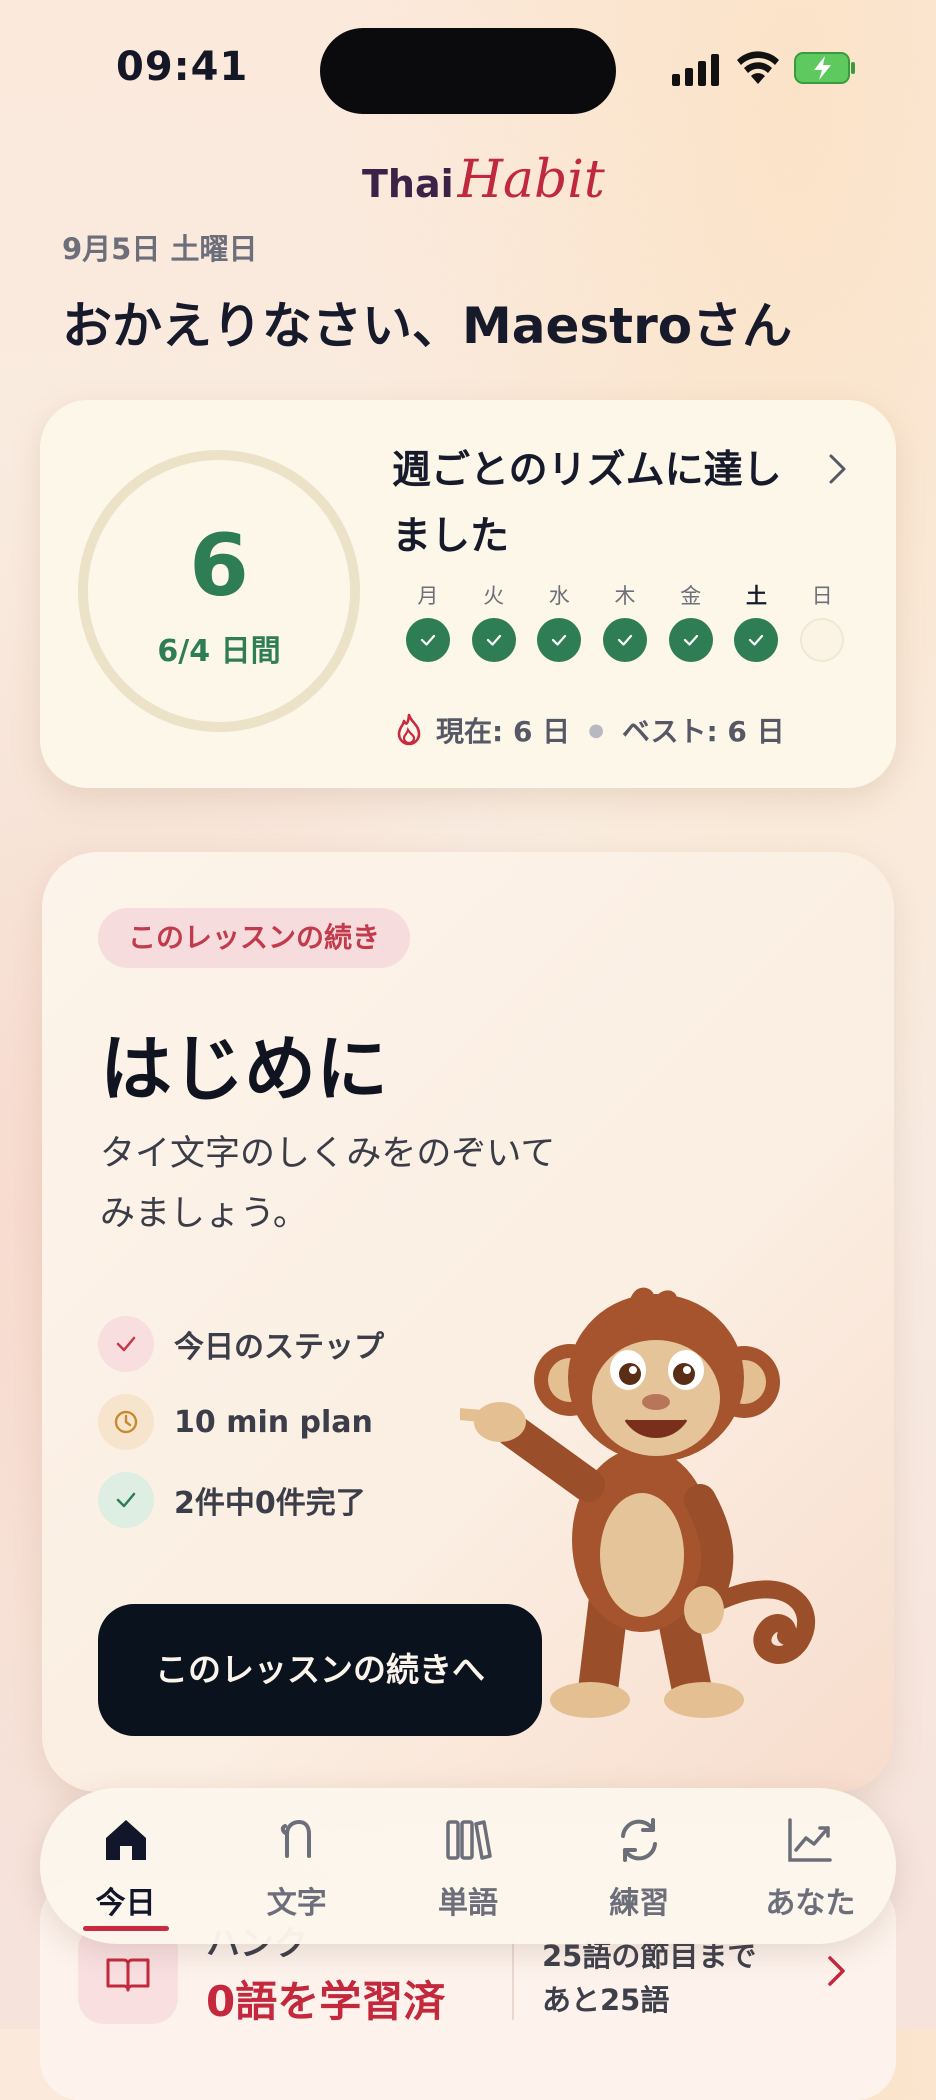 This screenshot has height=2100, width=936. I want to click on battery-charging-icon, so click(824, 68).